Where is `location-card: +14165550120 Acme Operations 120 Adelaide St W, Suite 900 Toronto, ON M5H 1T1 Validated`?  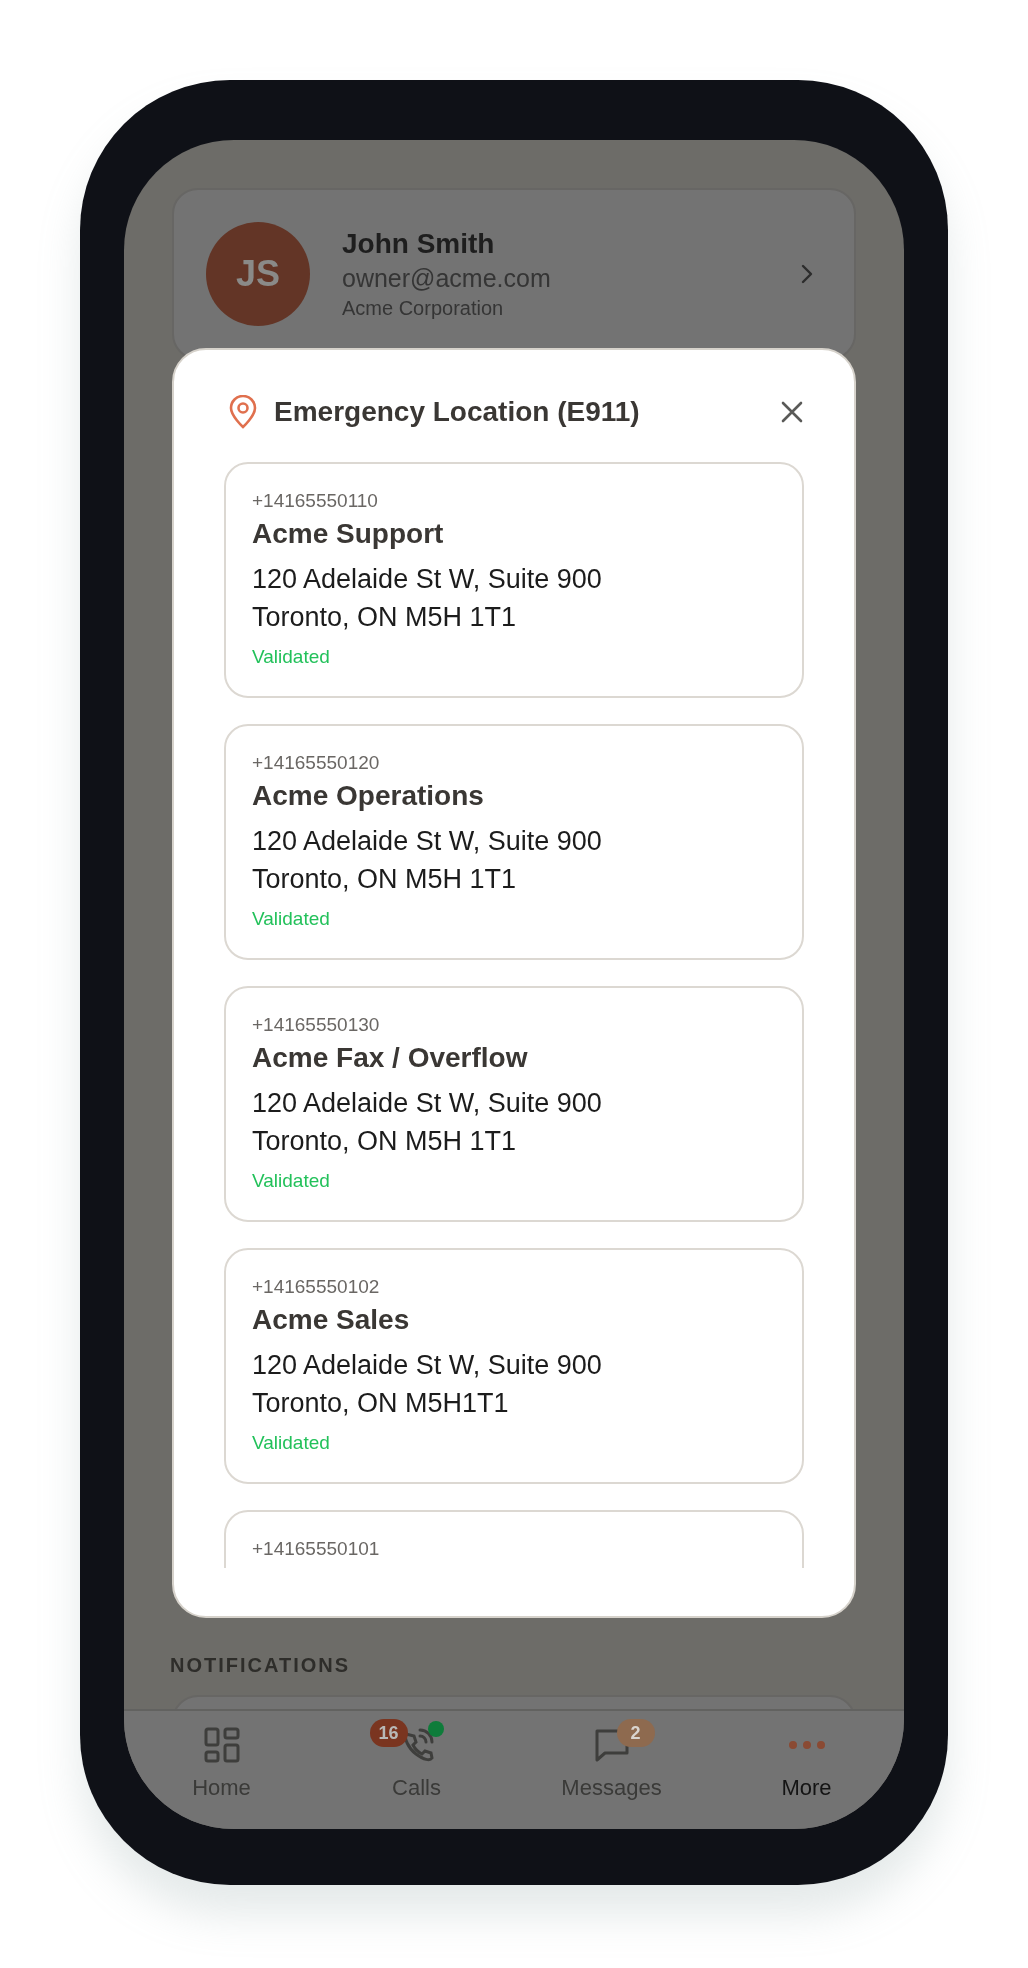
location-card: +14165550120 Acme Operations 120 Adelaide St W, Suite 900 Toronto, ON M5H 1T1 Validated is located at coordinates (514, 842).